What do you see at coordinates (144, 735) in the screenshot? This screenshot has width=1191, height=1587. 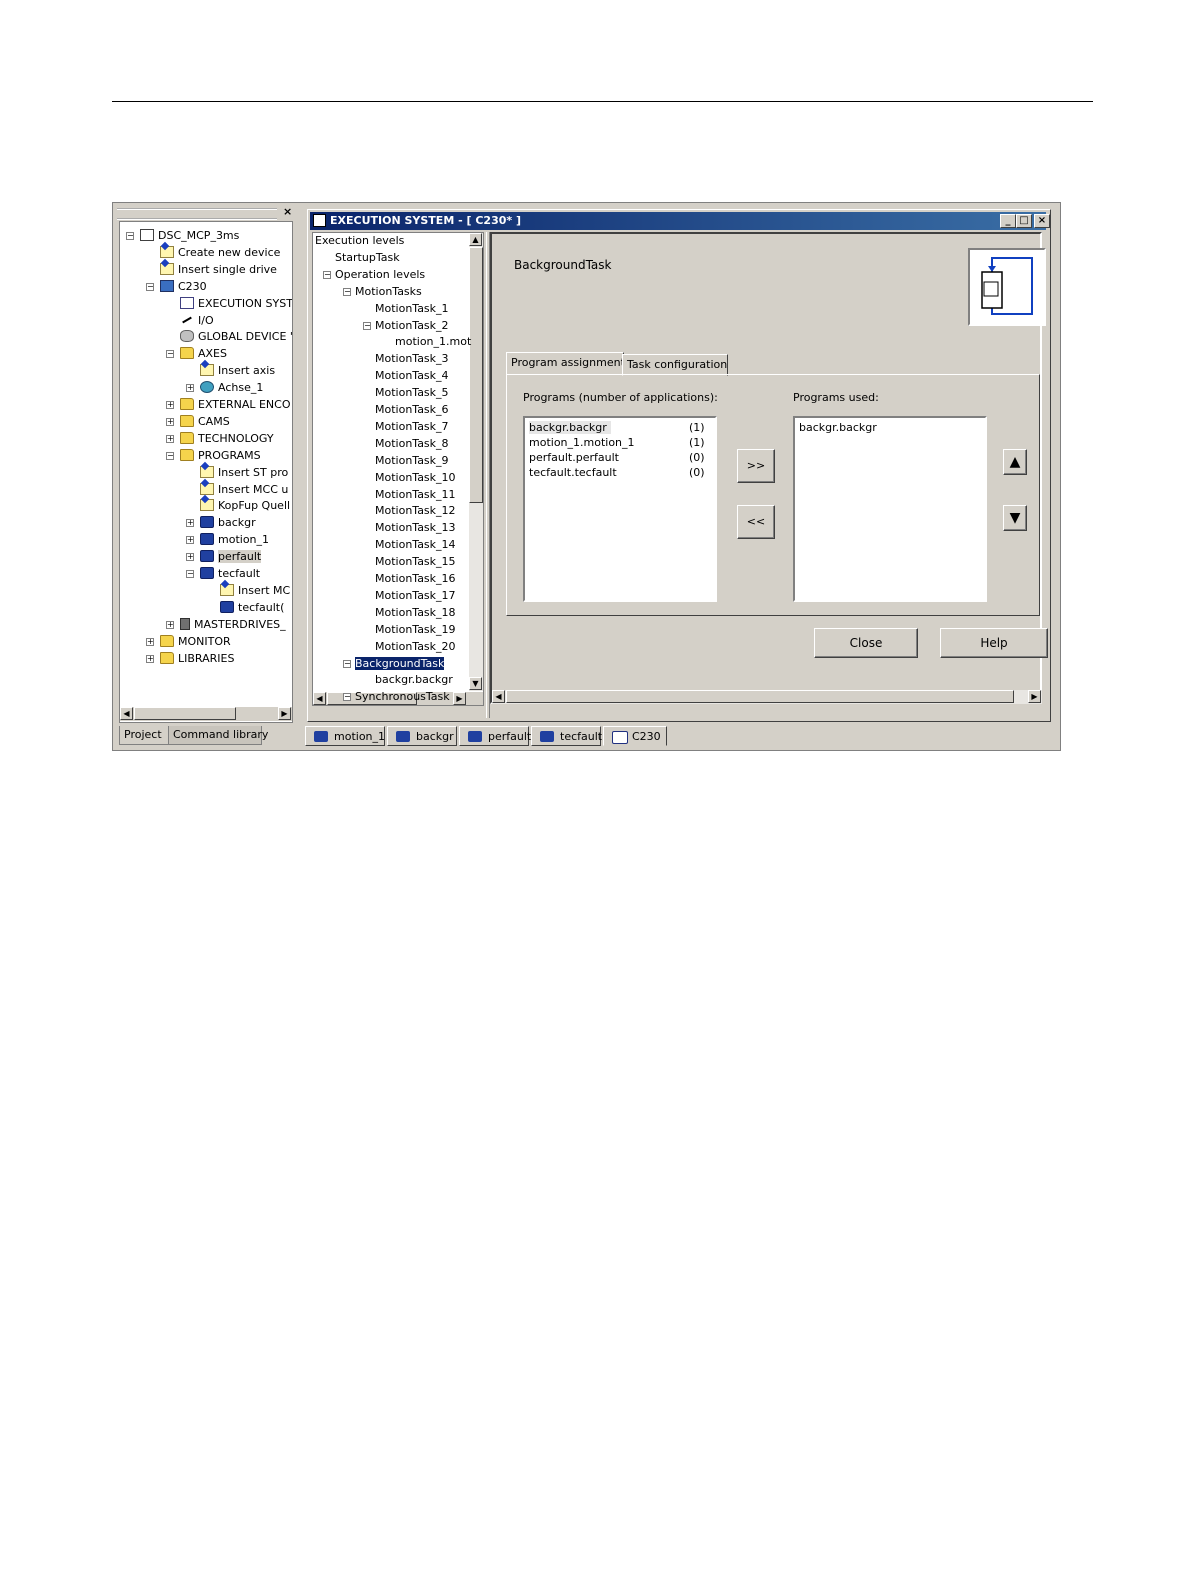 I see `tab-project: Project` at bounding box center [144, 735].